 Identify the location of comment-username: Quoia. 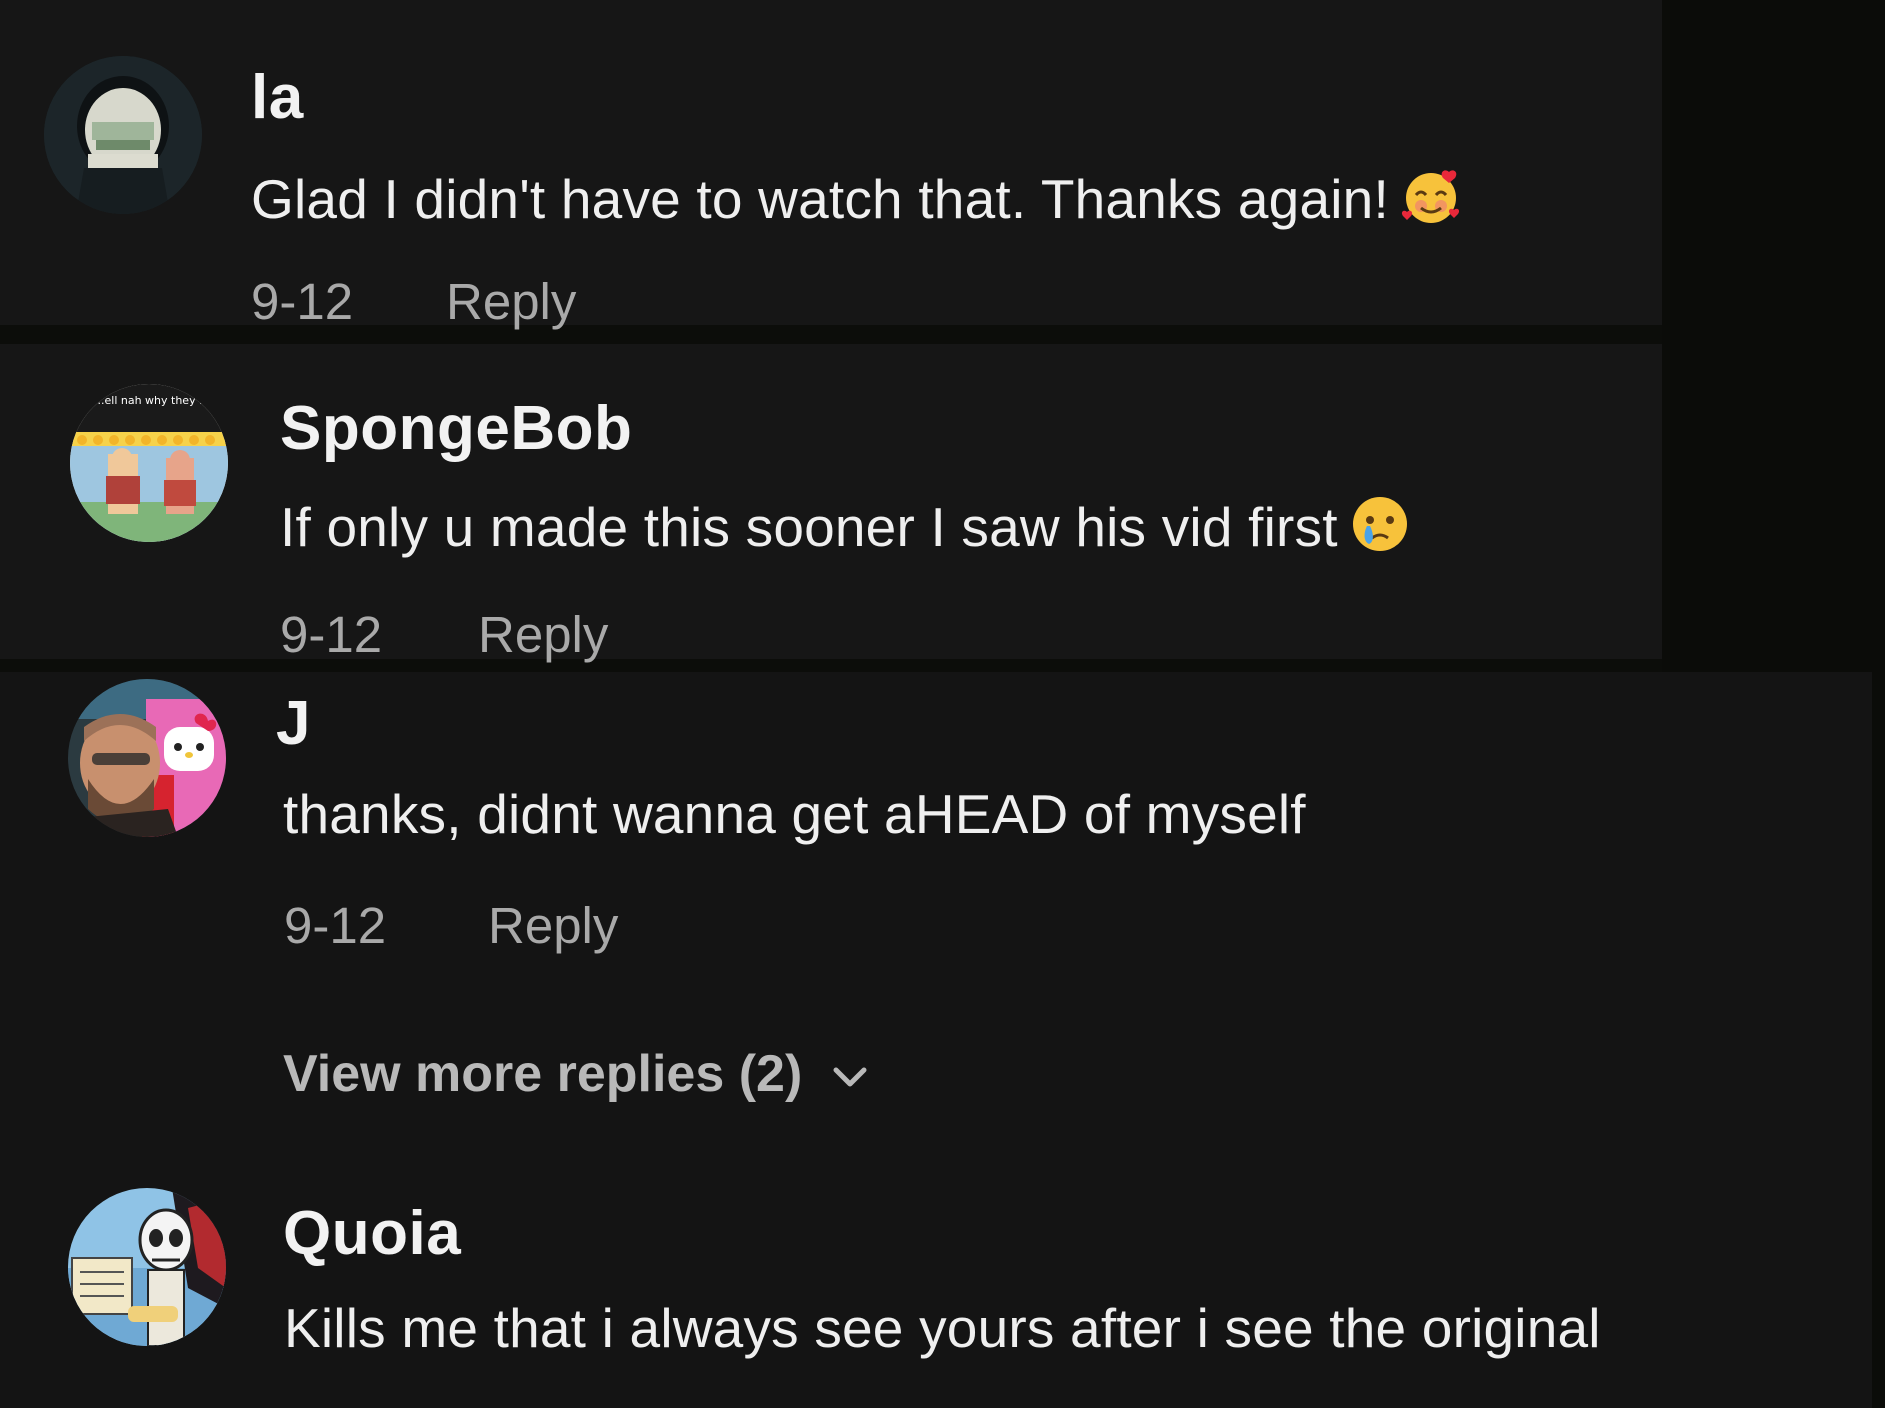
(372, 1233).